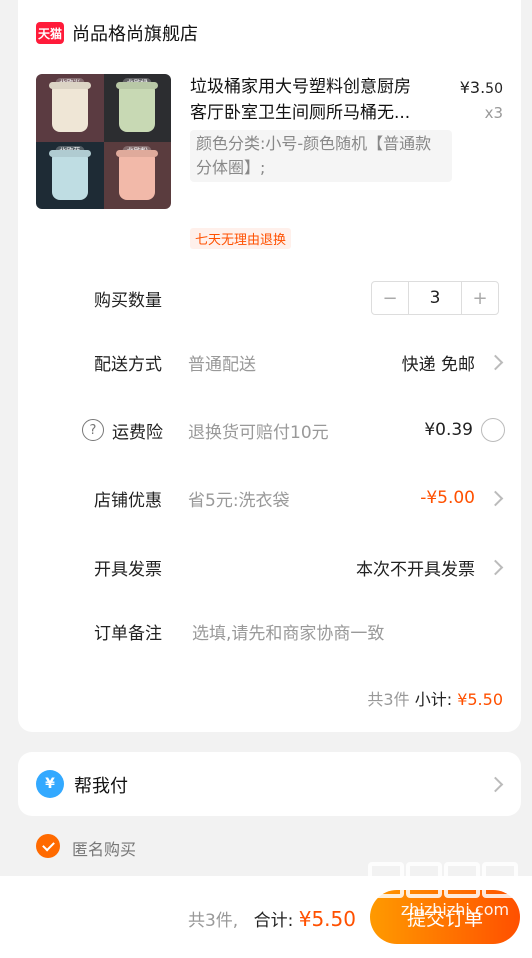 The height and width of the screenshot is (958, 532). I want to click on product-price: ¥3.50, so click(481, 87).